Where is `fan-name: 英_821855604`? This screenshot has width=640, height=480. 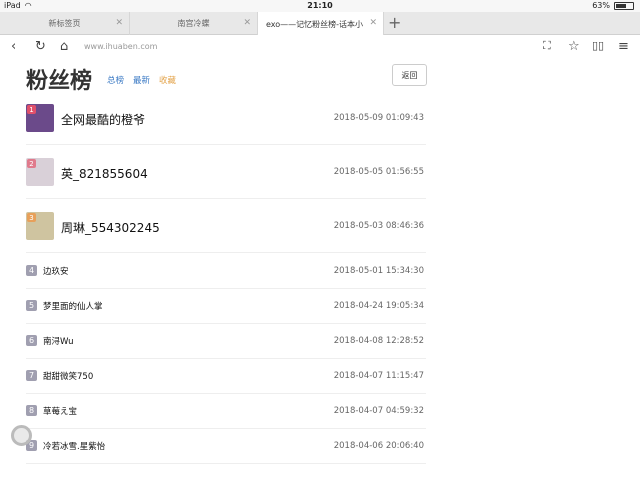
fan-name: 英_821855604 is located at coordinates (104, 173).